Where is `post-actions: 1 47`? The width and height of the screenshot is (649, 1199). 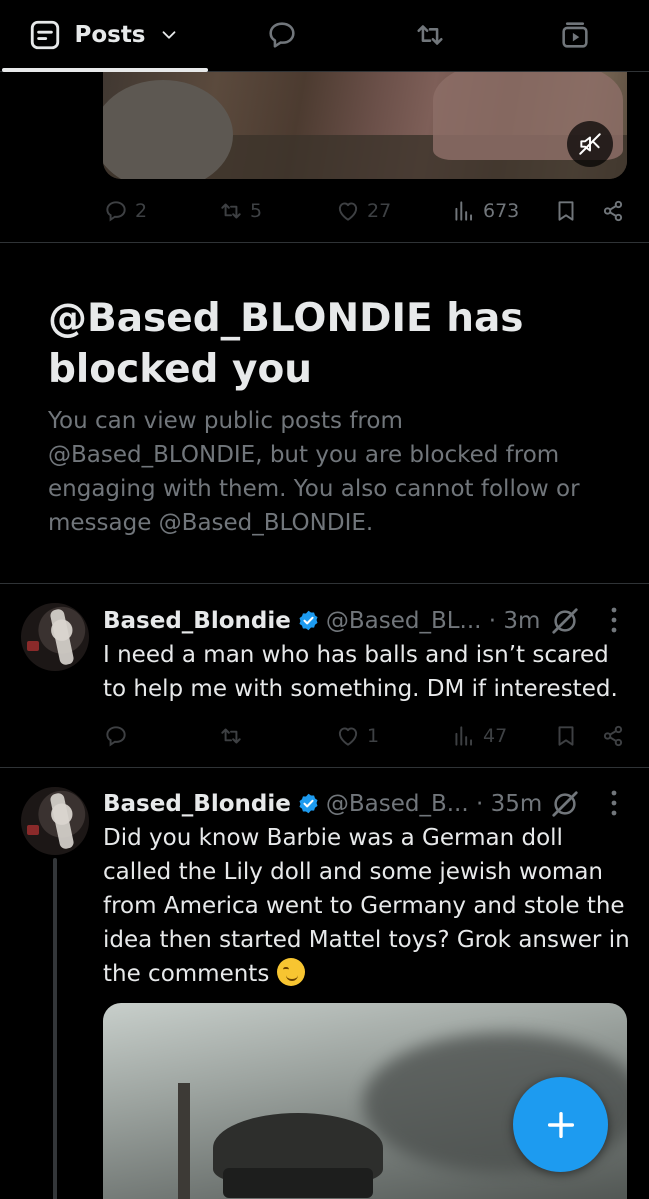
post-actions: 1 47 is located at coordinates (365, 736).